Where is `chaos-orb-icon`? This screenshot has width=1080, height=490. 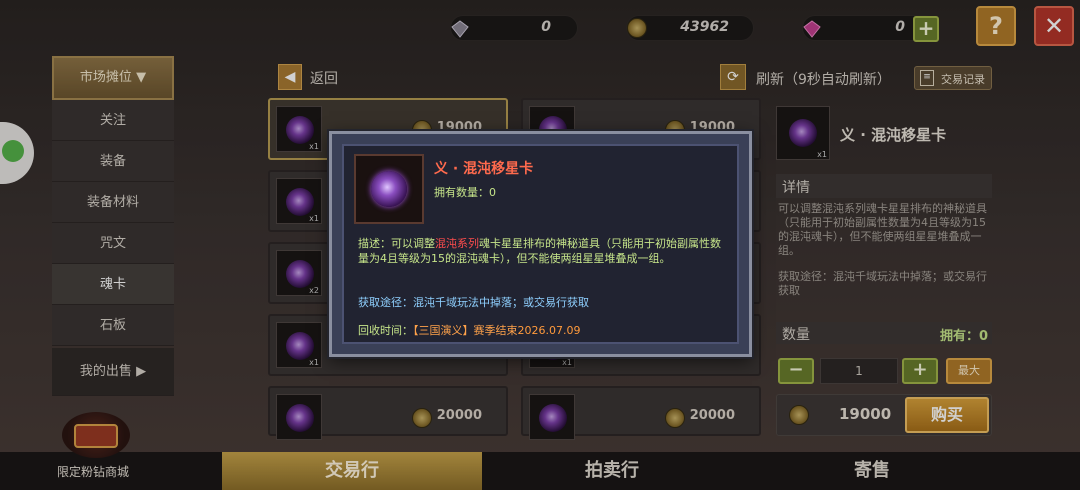
chaos-orb-icon is located at coordinates (389, 189).